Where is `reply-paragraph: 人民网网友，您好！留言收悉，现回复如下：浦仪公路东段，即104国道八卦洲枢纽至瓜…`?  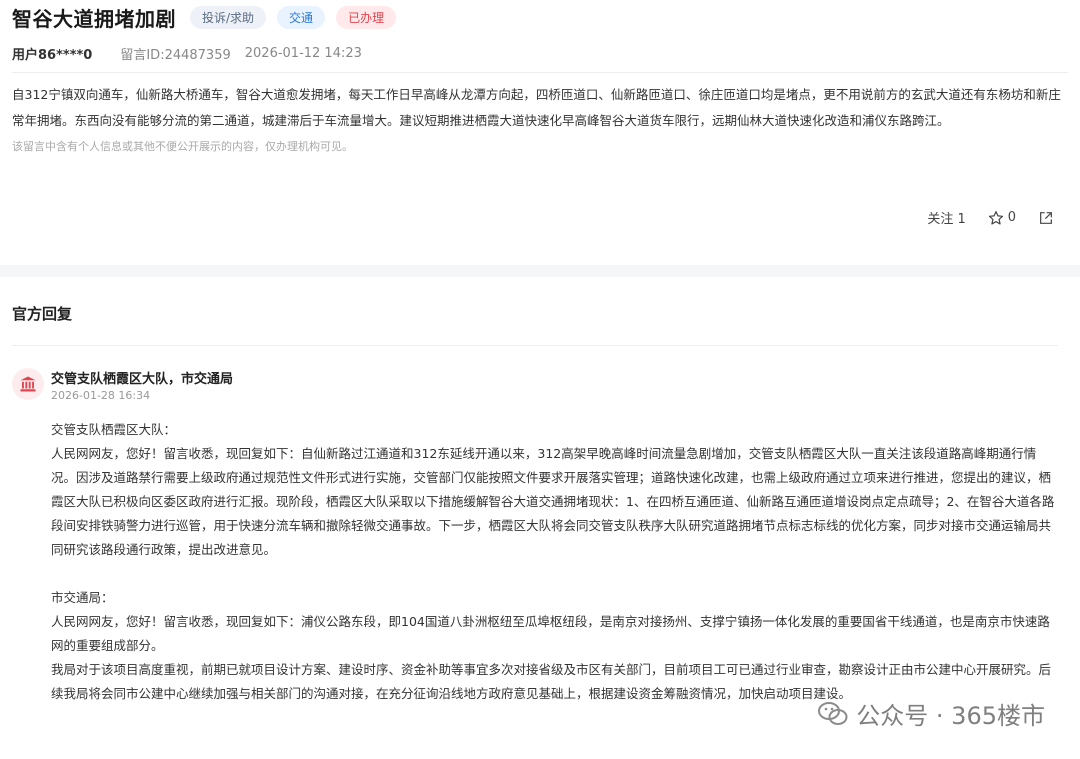
reply-paragraph: 人民网网友，您好！留言收悉，现回复如下：浦仪公路东段，即104国道八卦洲枢纽至瓜… is located at coordinates (550, 633).